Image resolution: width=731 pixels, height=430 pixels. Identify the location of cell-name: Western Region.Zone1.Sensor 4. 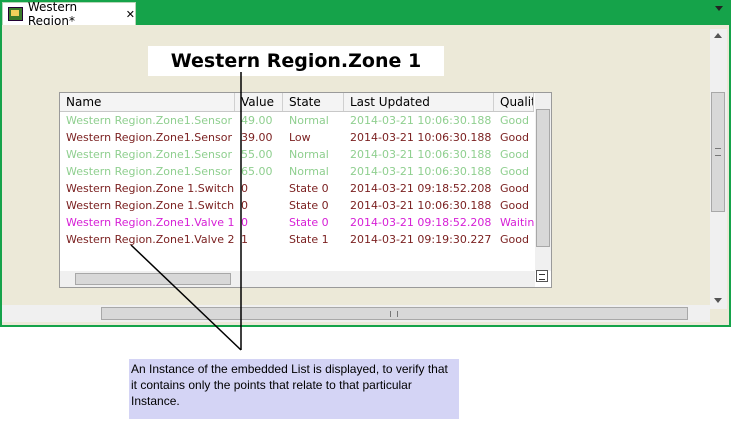
(150, 171).